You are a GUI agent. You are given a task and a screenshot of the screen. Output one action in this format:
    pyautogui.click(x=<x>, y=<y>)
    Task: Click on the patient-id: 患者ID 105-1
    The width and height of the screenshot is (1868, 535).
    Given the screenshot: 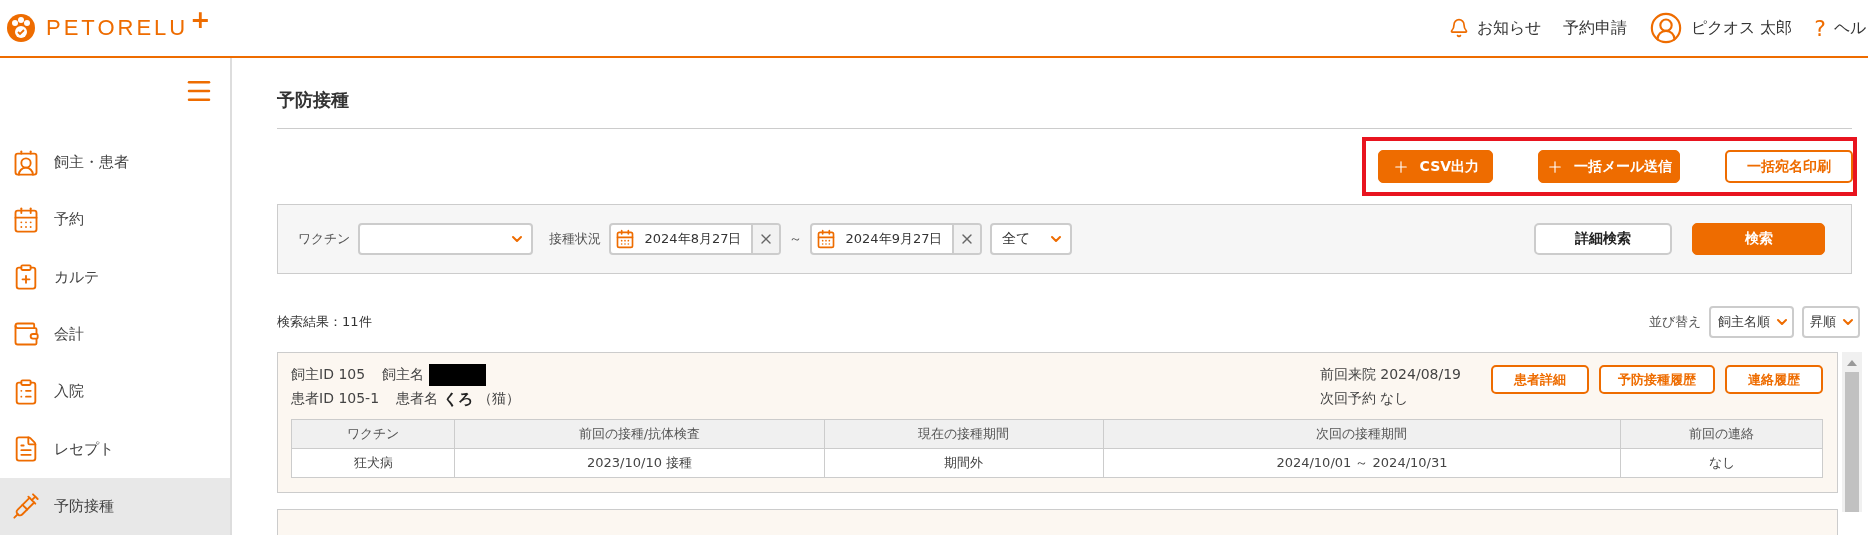 What is the action you would take?
    pyautogui.click(x=335, y=399)
    